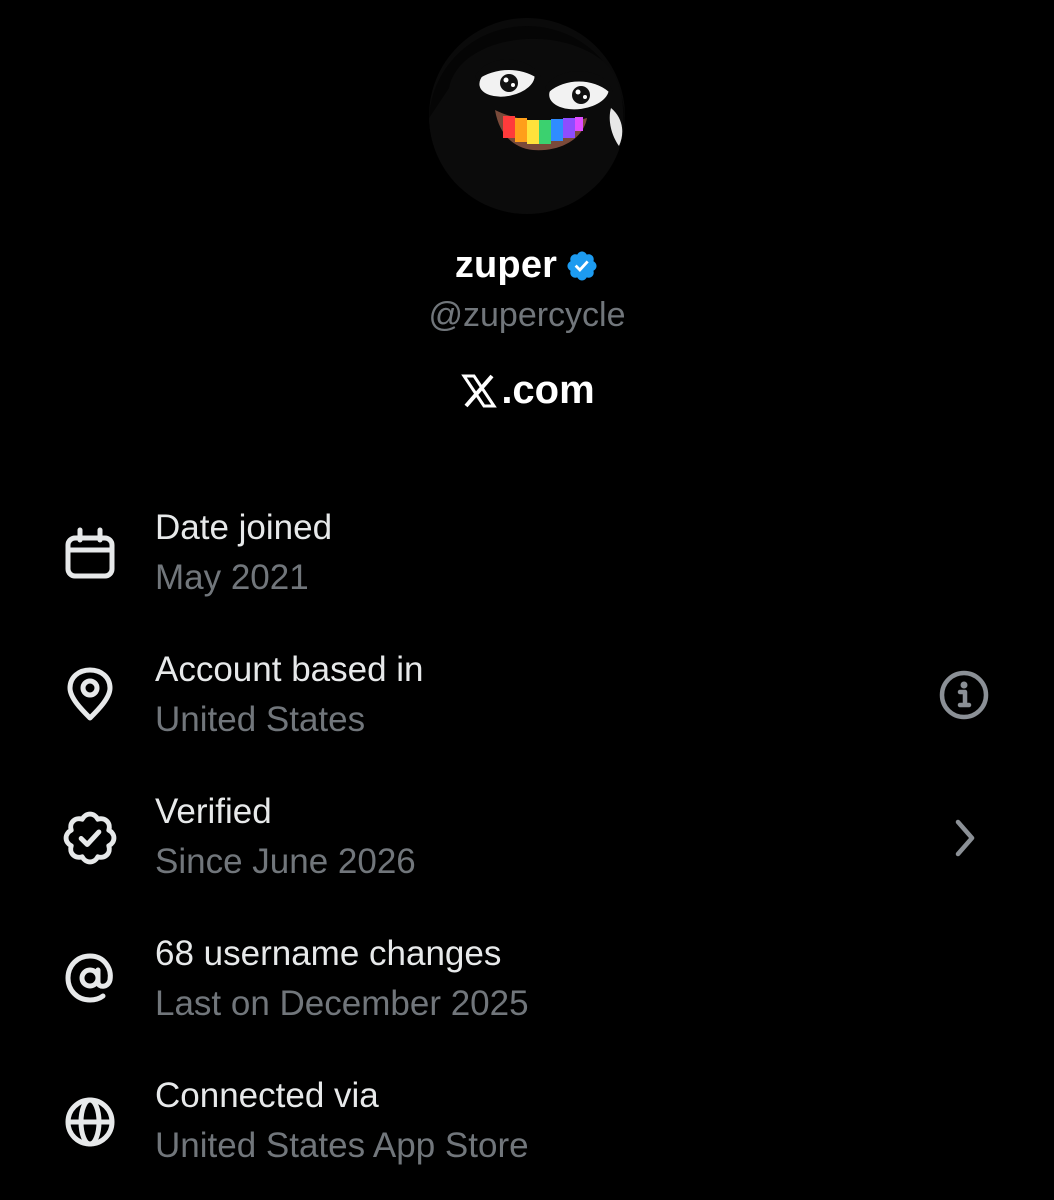 This screenshot has width=1054, height=1200. Describe the element at coordinates (90, 694) in the screenshot. I see `location-pin-icon` at that location.